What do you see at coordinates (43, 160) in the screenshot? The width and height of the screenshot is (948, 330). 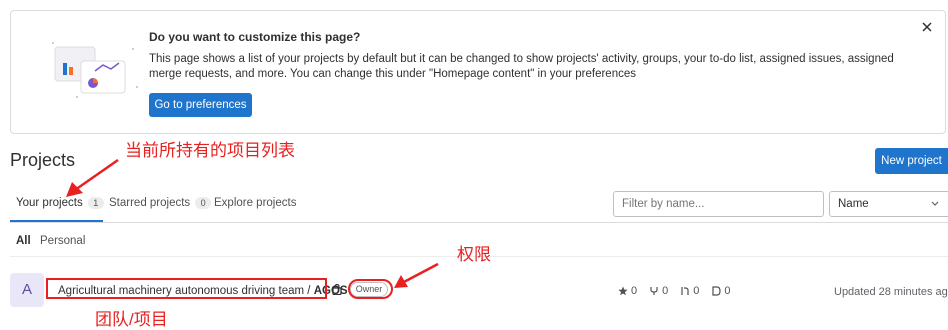 I see `page-title: Projects` at bounding box center [43, 160].